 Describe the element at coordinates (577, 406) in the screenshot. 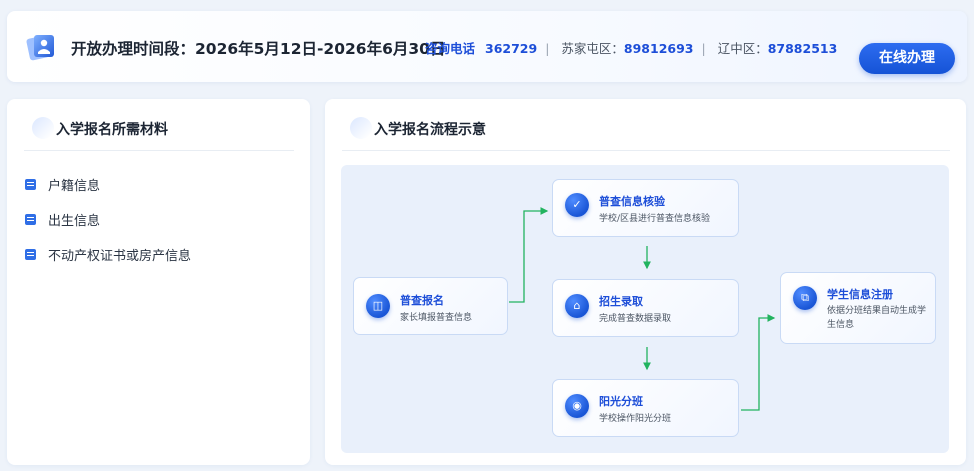

I see `group-icon: ◉` at that location.